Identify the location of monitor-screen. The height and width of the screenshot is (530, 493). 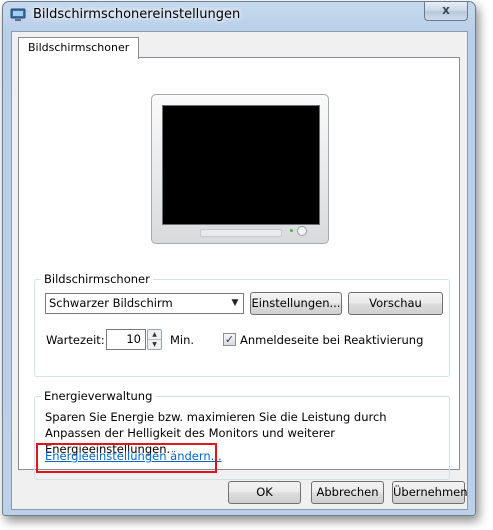
(241, 165).